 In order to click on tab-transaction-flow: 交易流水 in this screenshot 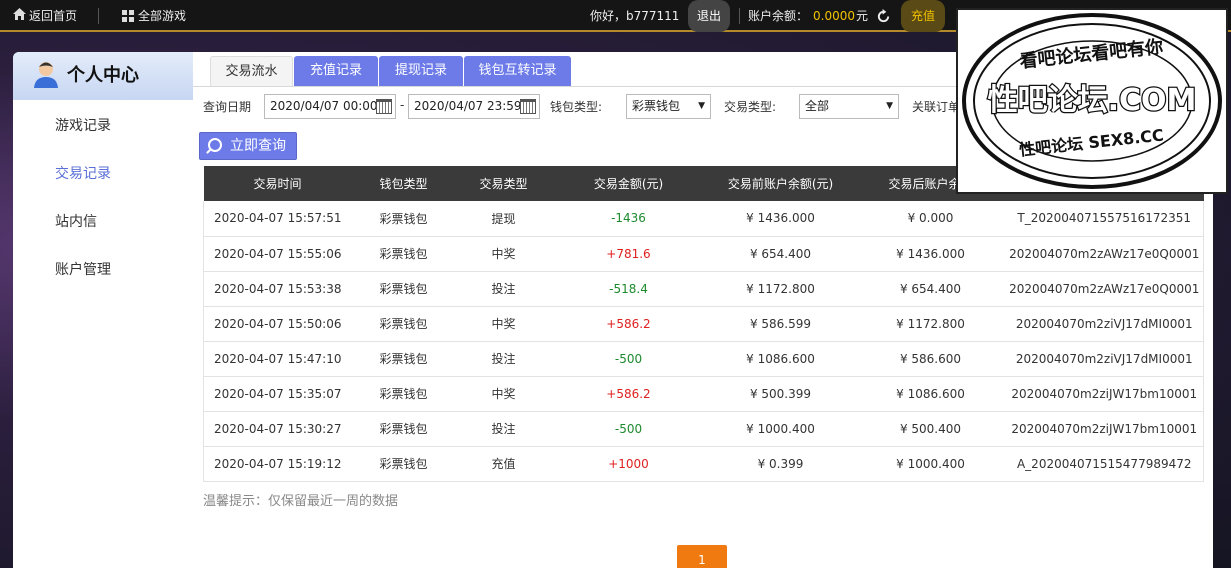, I will do `click(251, 71)`.